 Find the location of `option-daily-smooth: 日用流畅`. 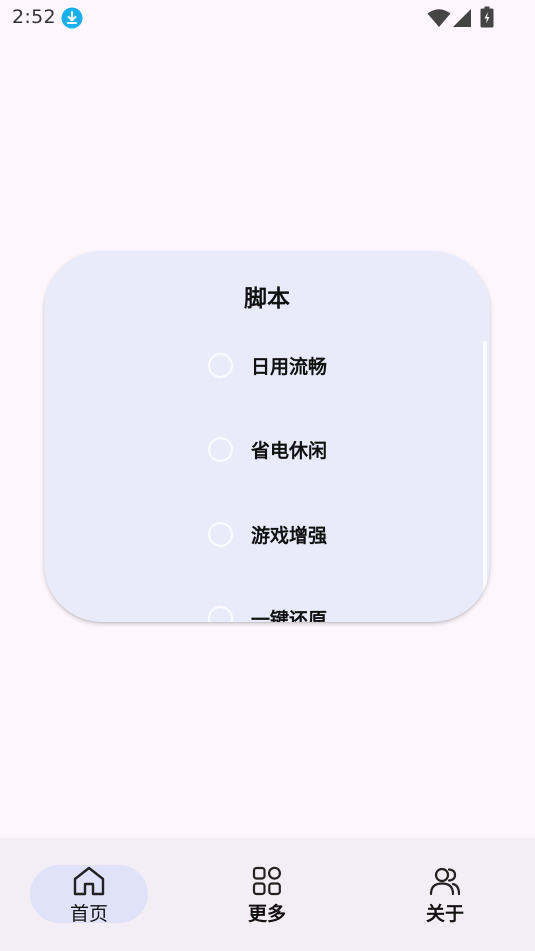

option-daily-smooth: 日用流畅 is located at coordinates (267, 365).